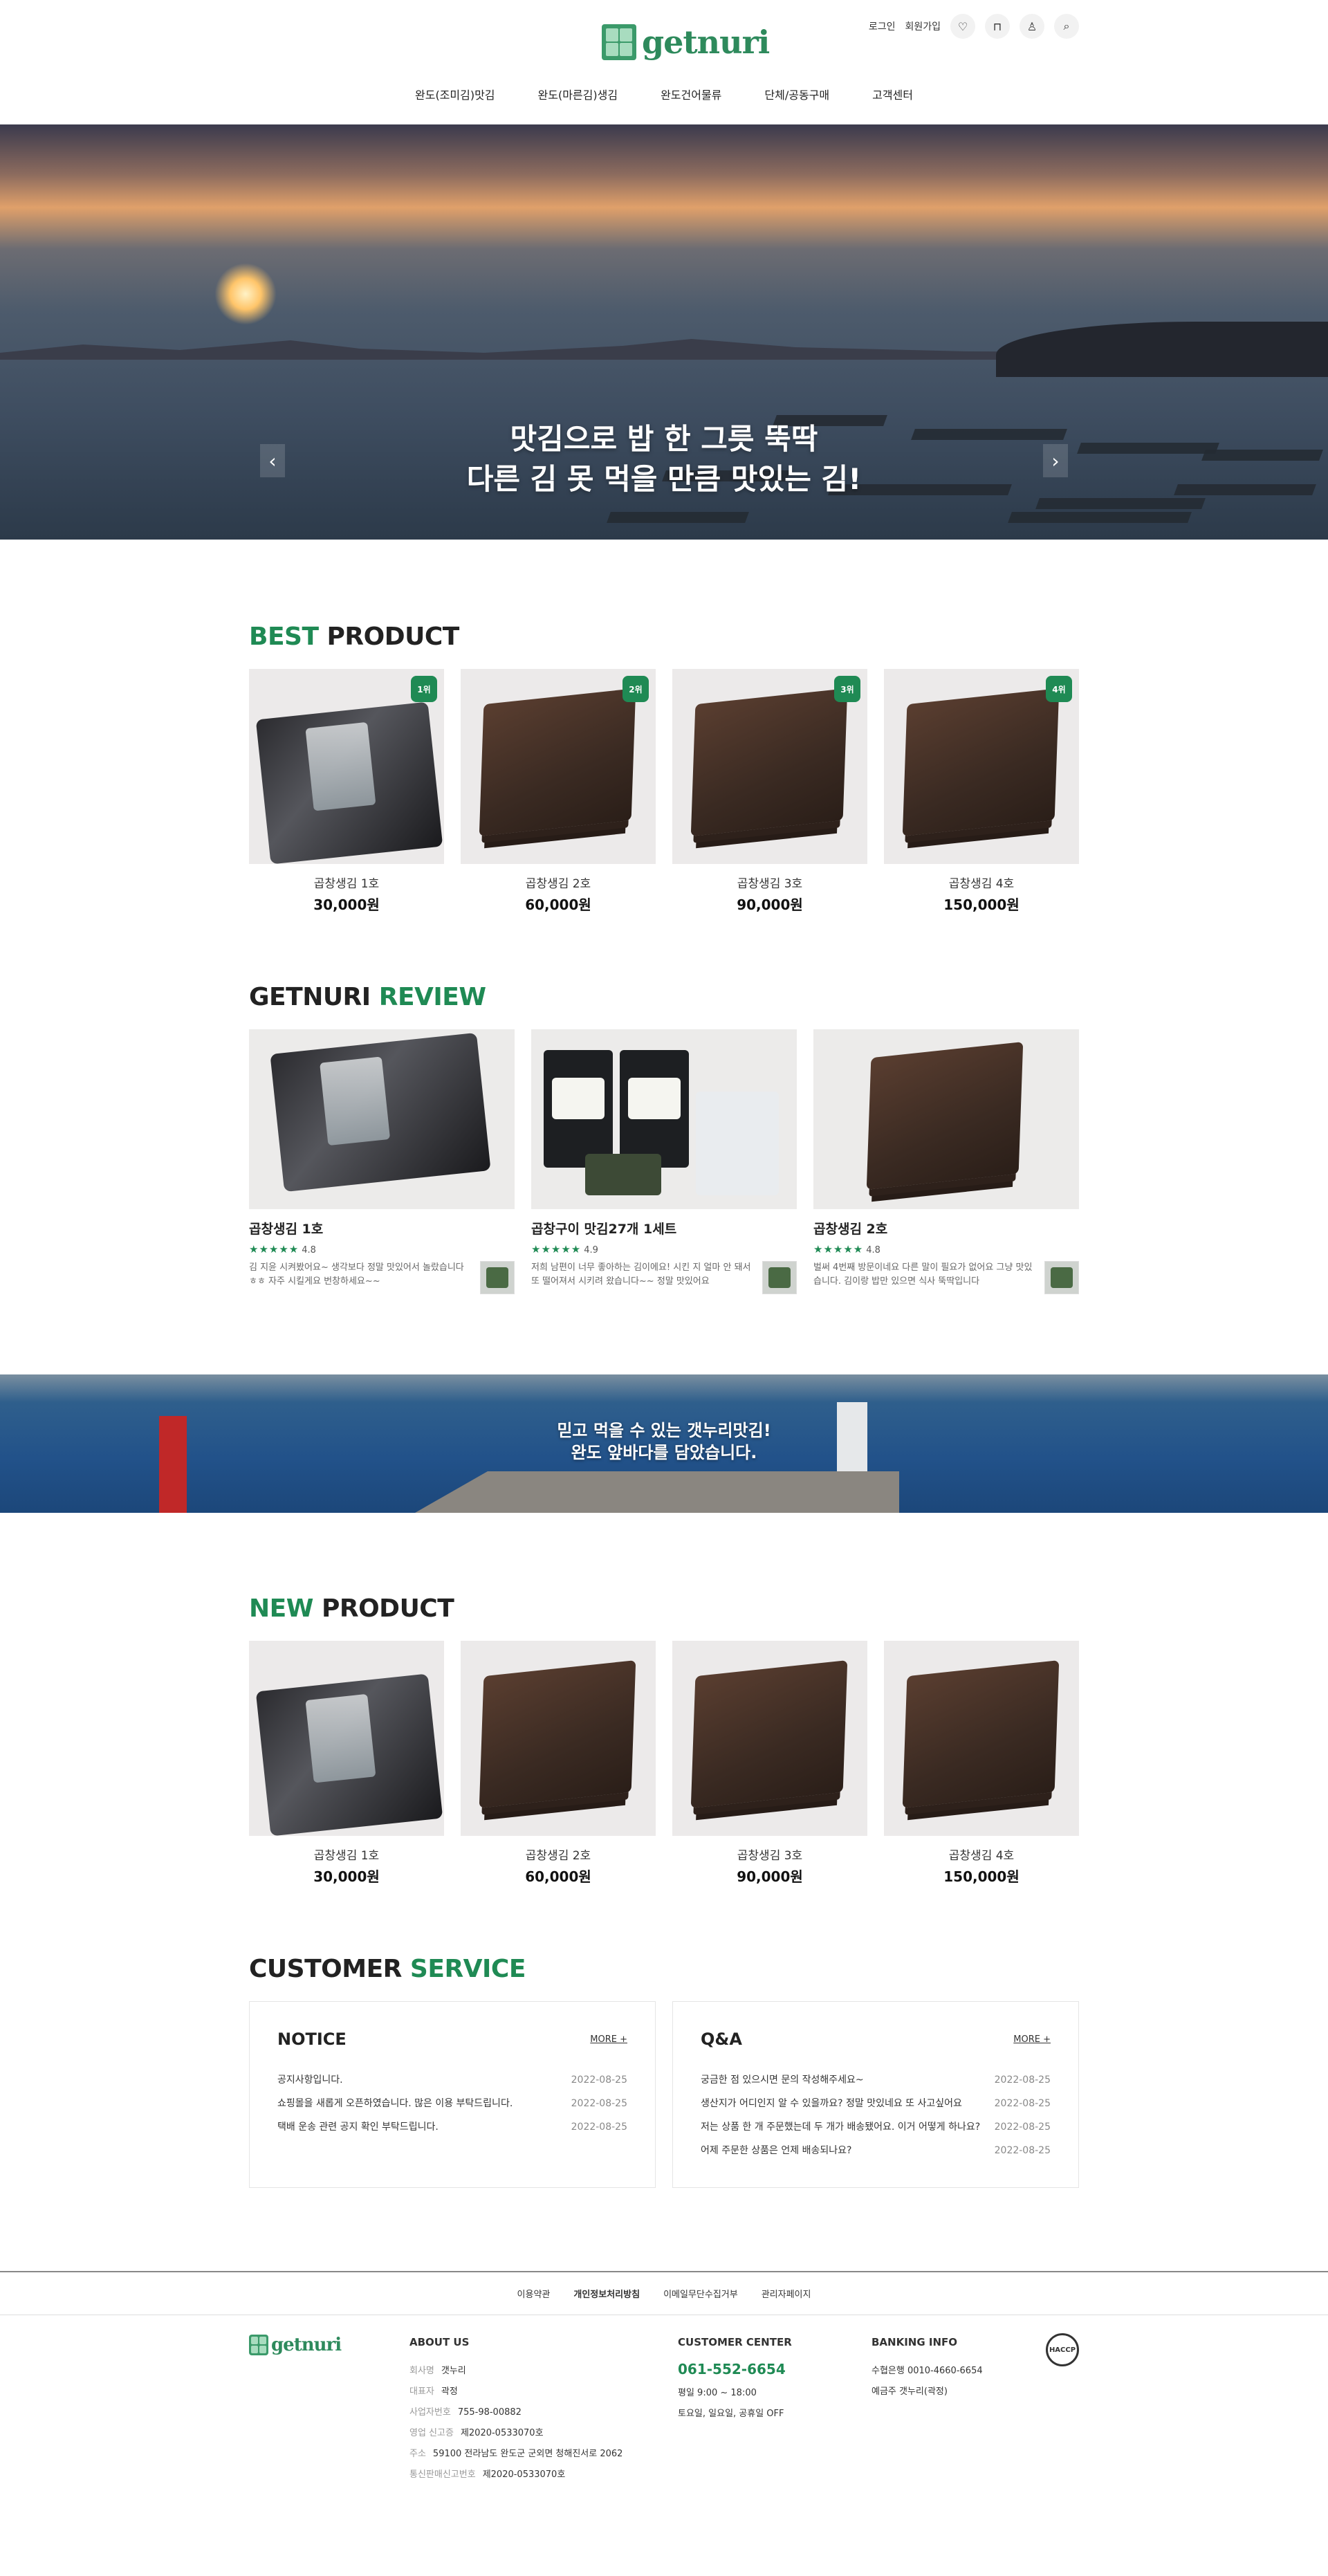  Describe the element at coordinates (578, 94) in the screenshot. I see `nav-item-dried-laver: 완도(마른김)생김` at that location.